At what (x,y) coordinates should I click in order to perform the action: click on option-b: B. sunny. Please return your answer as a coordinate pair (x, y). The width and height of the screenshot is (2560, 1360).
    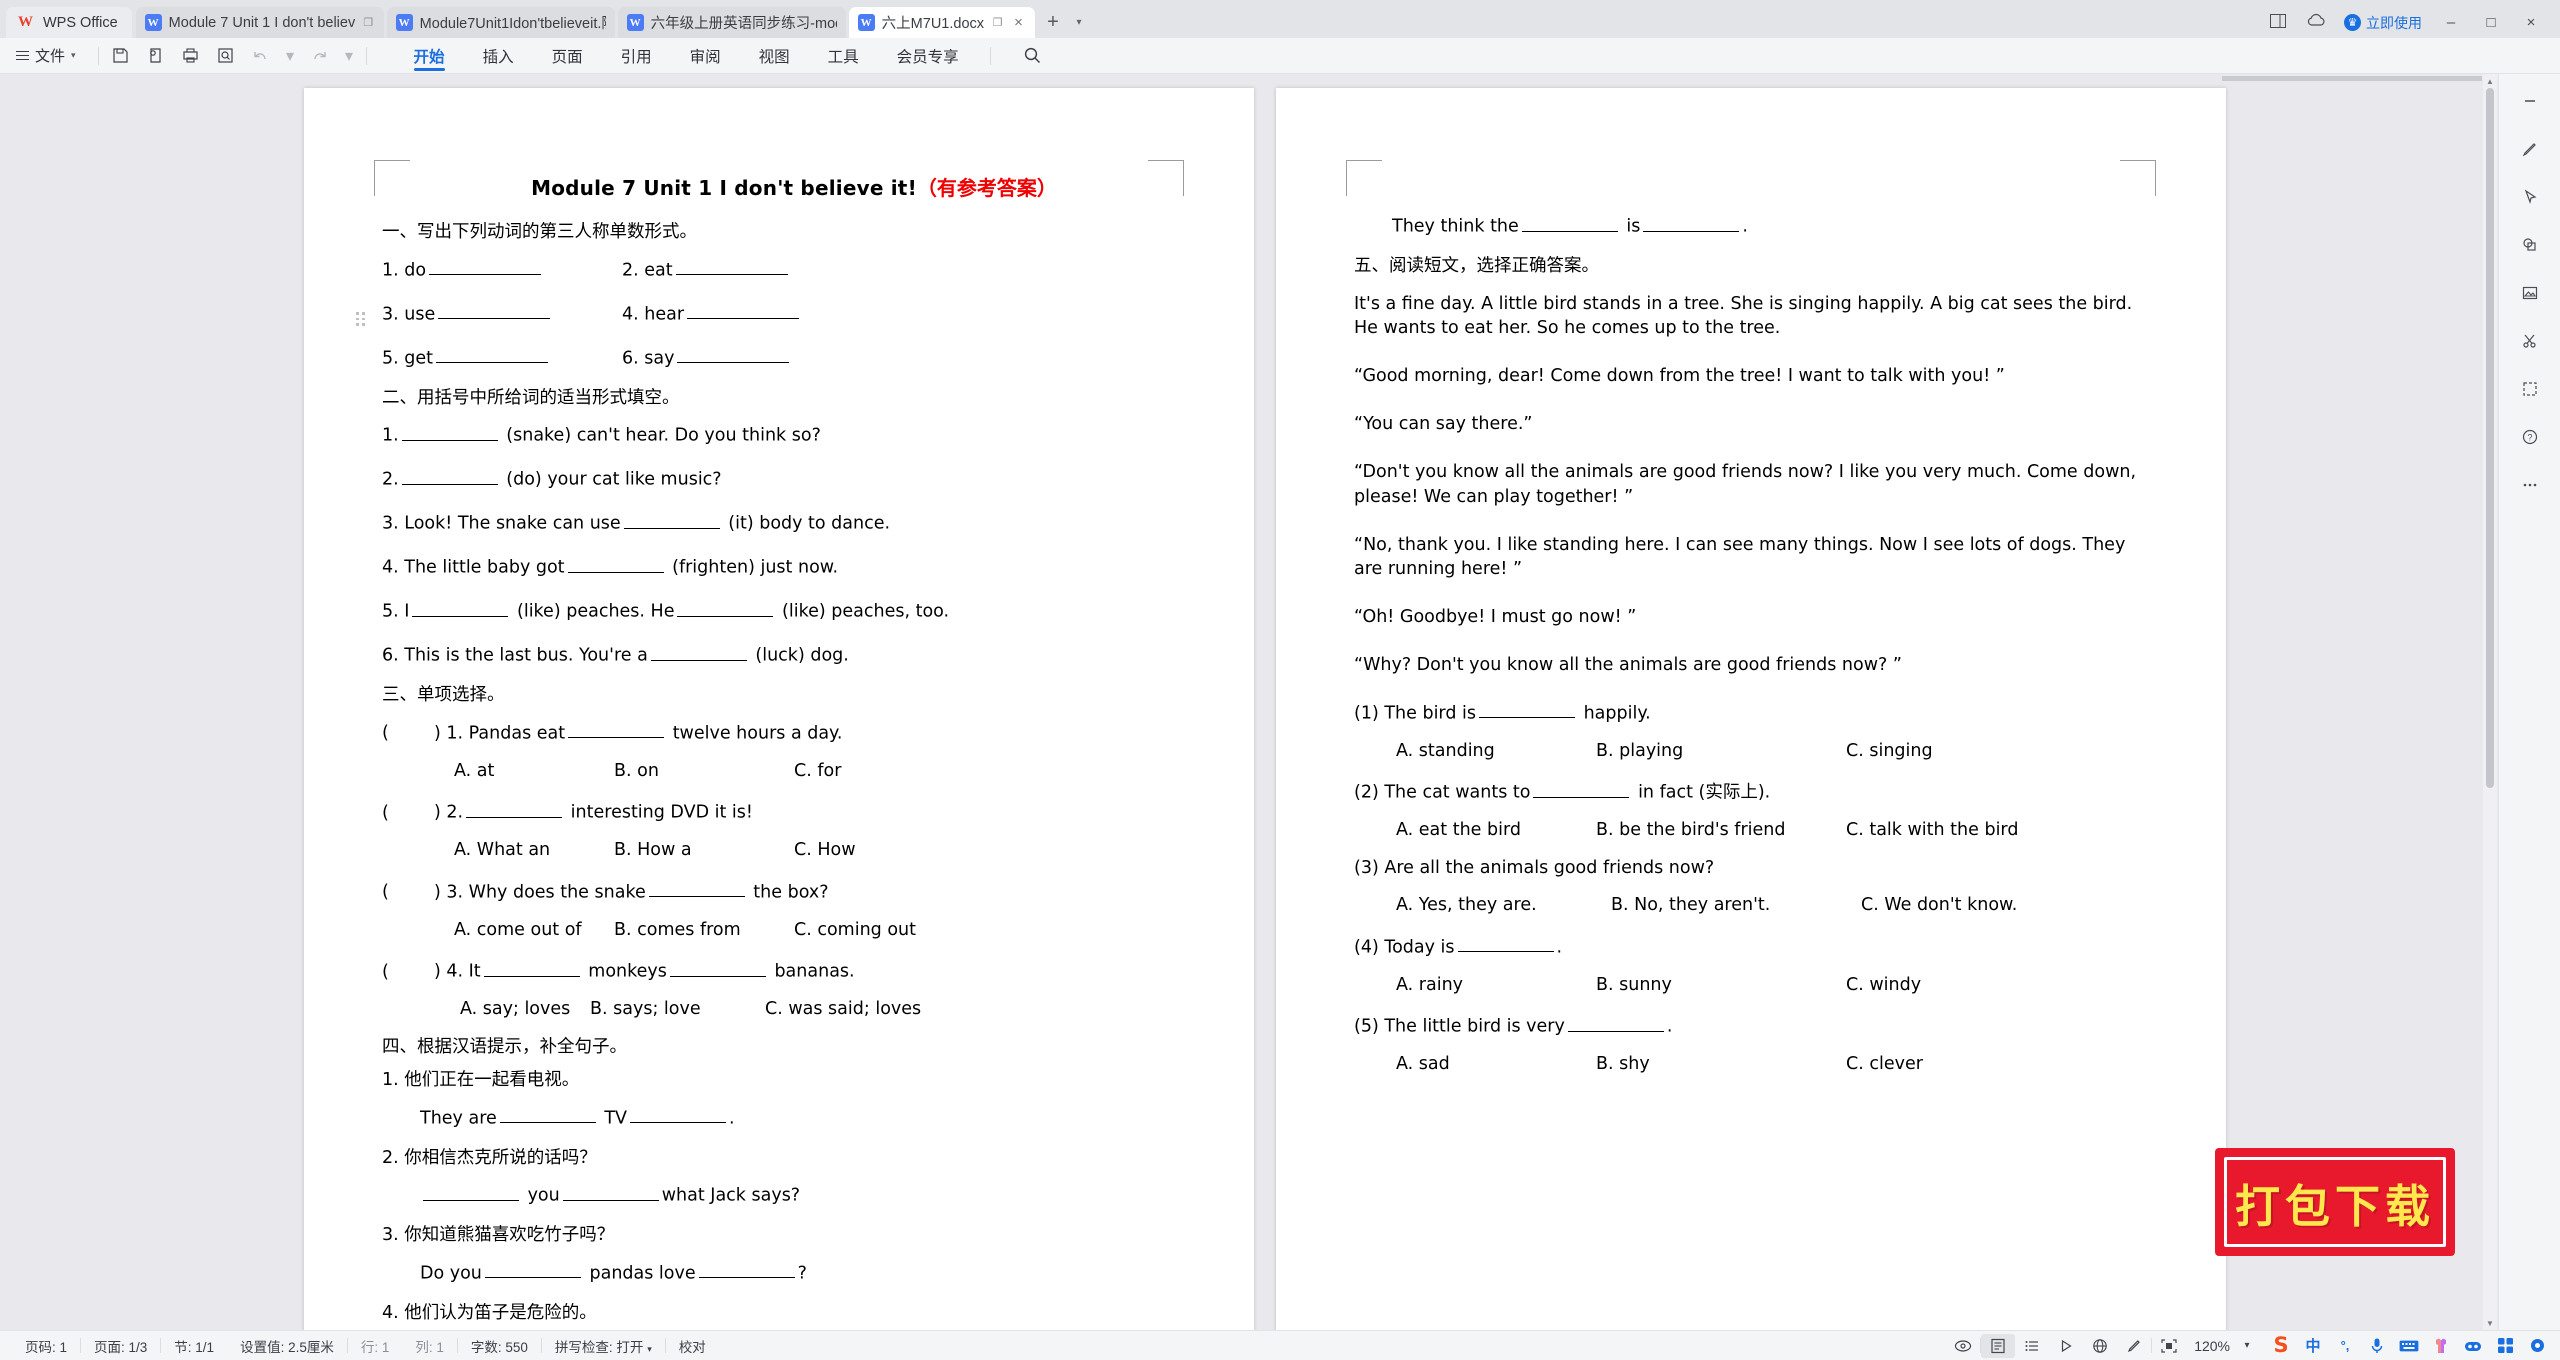
    Looking at the image, I should click on (1721, 985).